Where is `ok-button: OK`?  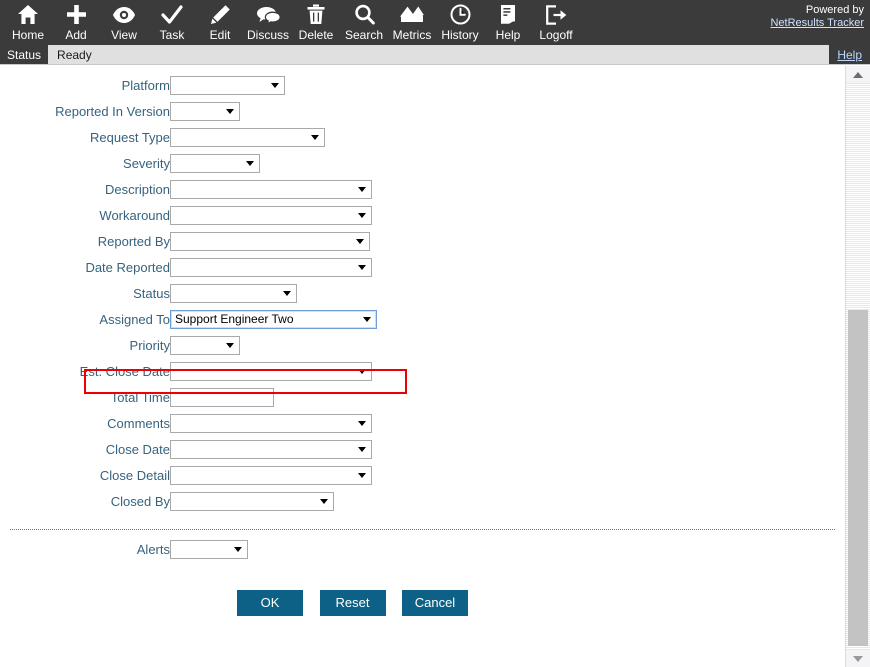
ok-button: OK is located at coordinates (270, 603).